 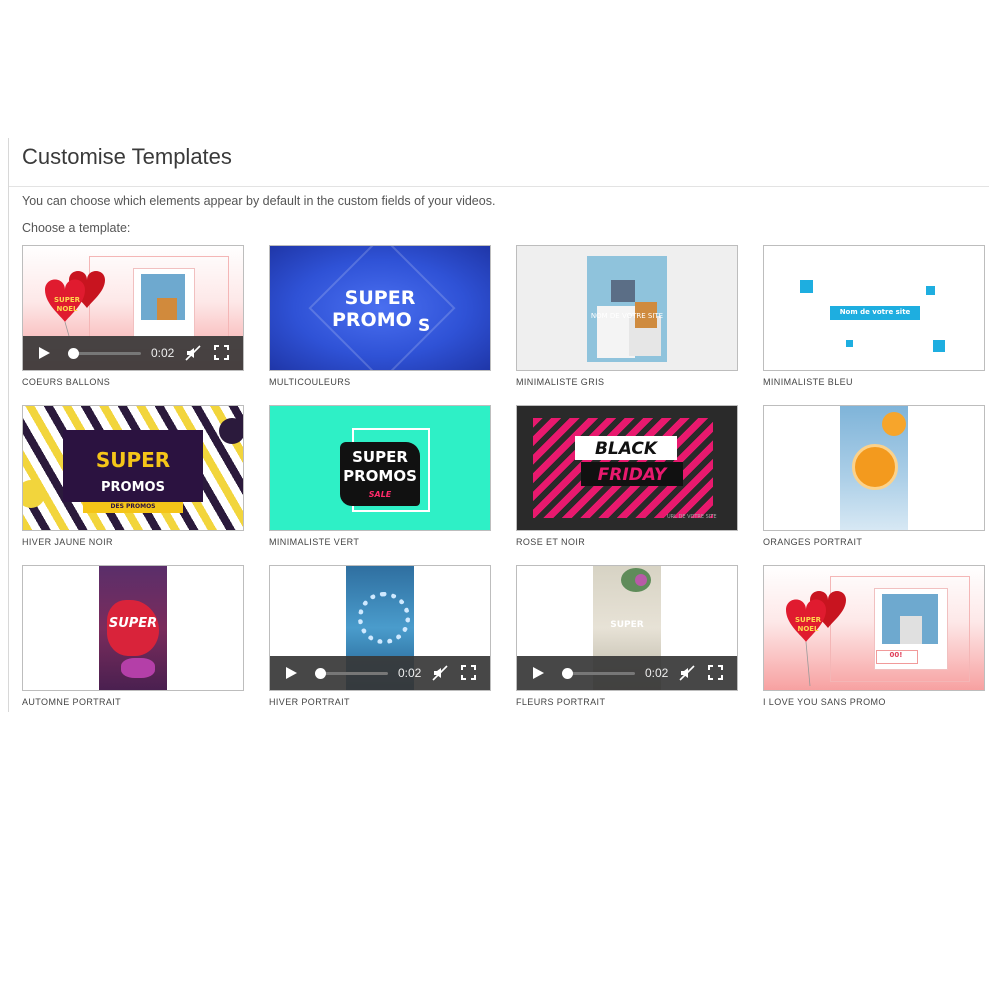 I want to click on template-label: MINIMALISTE GRIS, so click(x=560, y=382).